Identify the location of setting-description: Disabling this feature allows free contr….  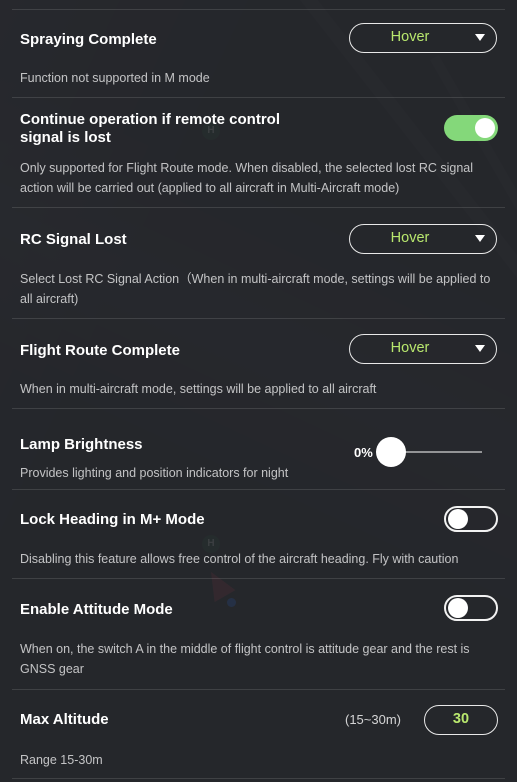
(239, 559).